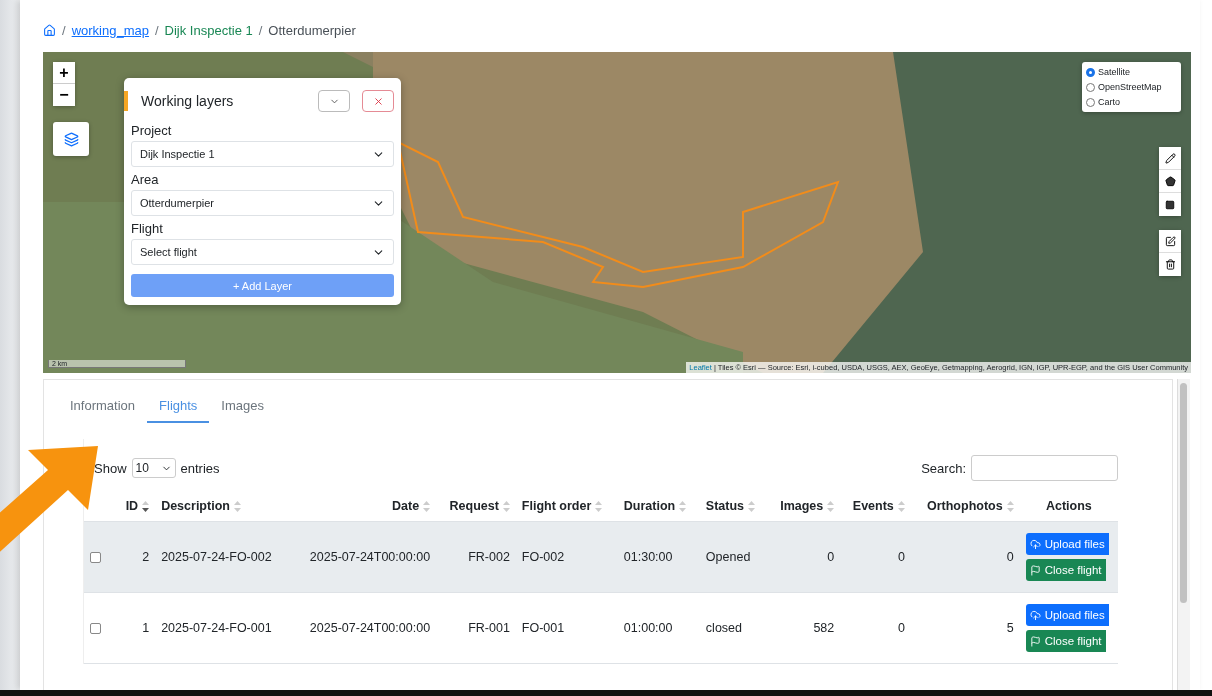  Describe the element at coordinates (334, 101) in the screenshot. I see `collapse-button` at that location.